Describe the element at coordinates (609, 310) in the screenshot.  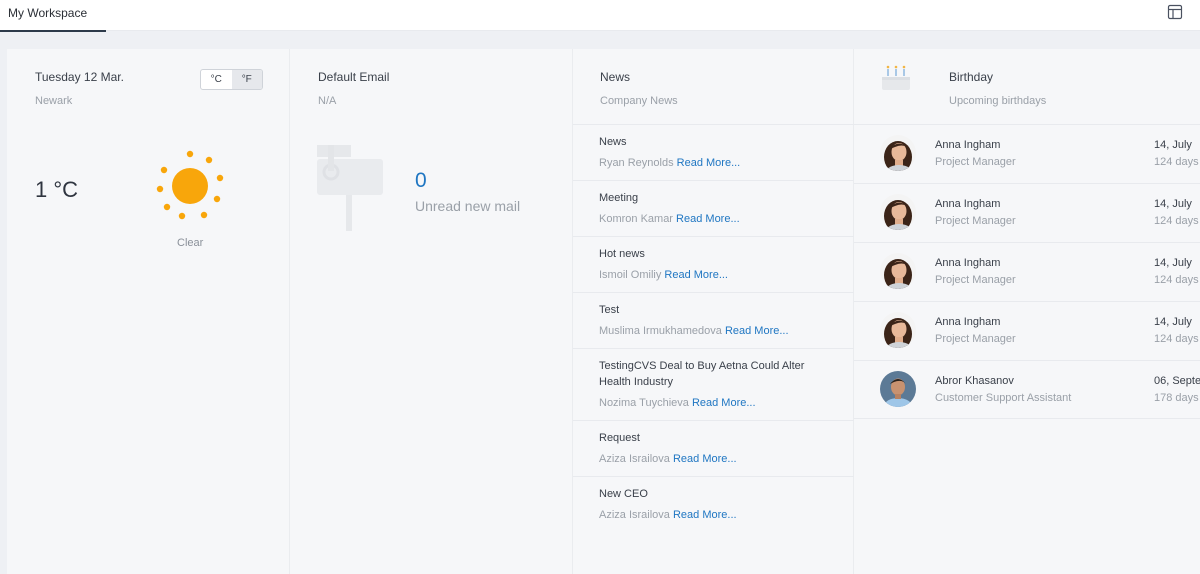
I see `news-item-title: Test` at that location.